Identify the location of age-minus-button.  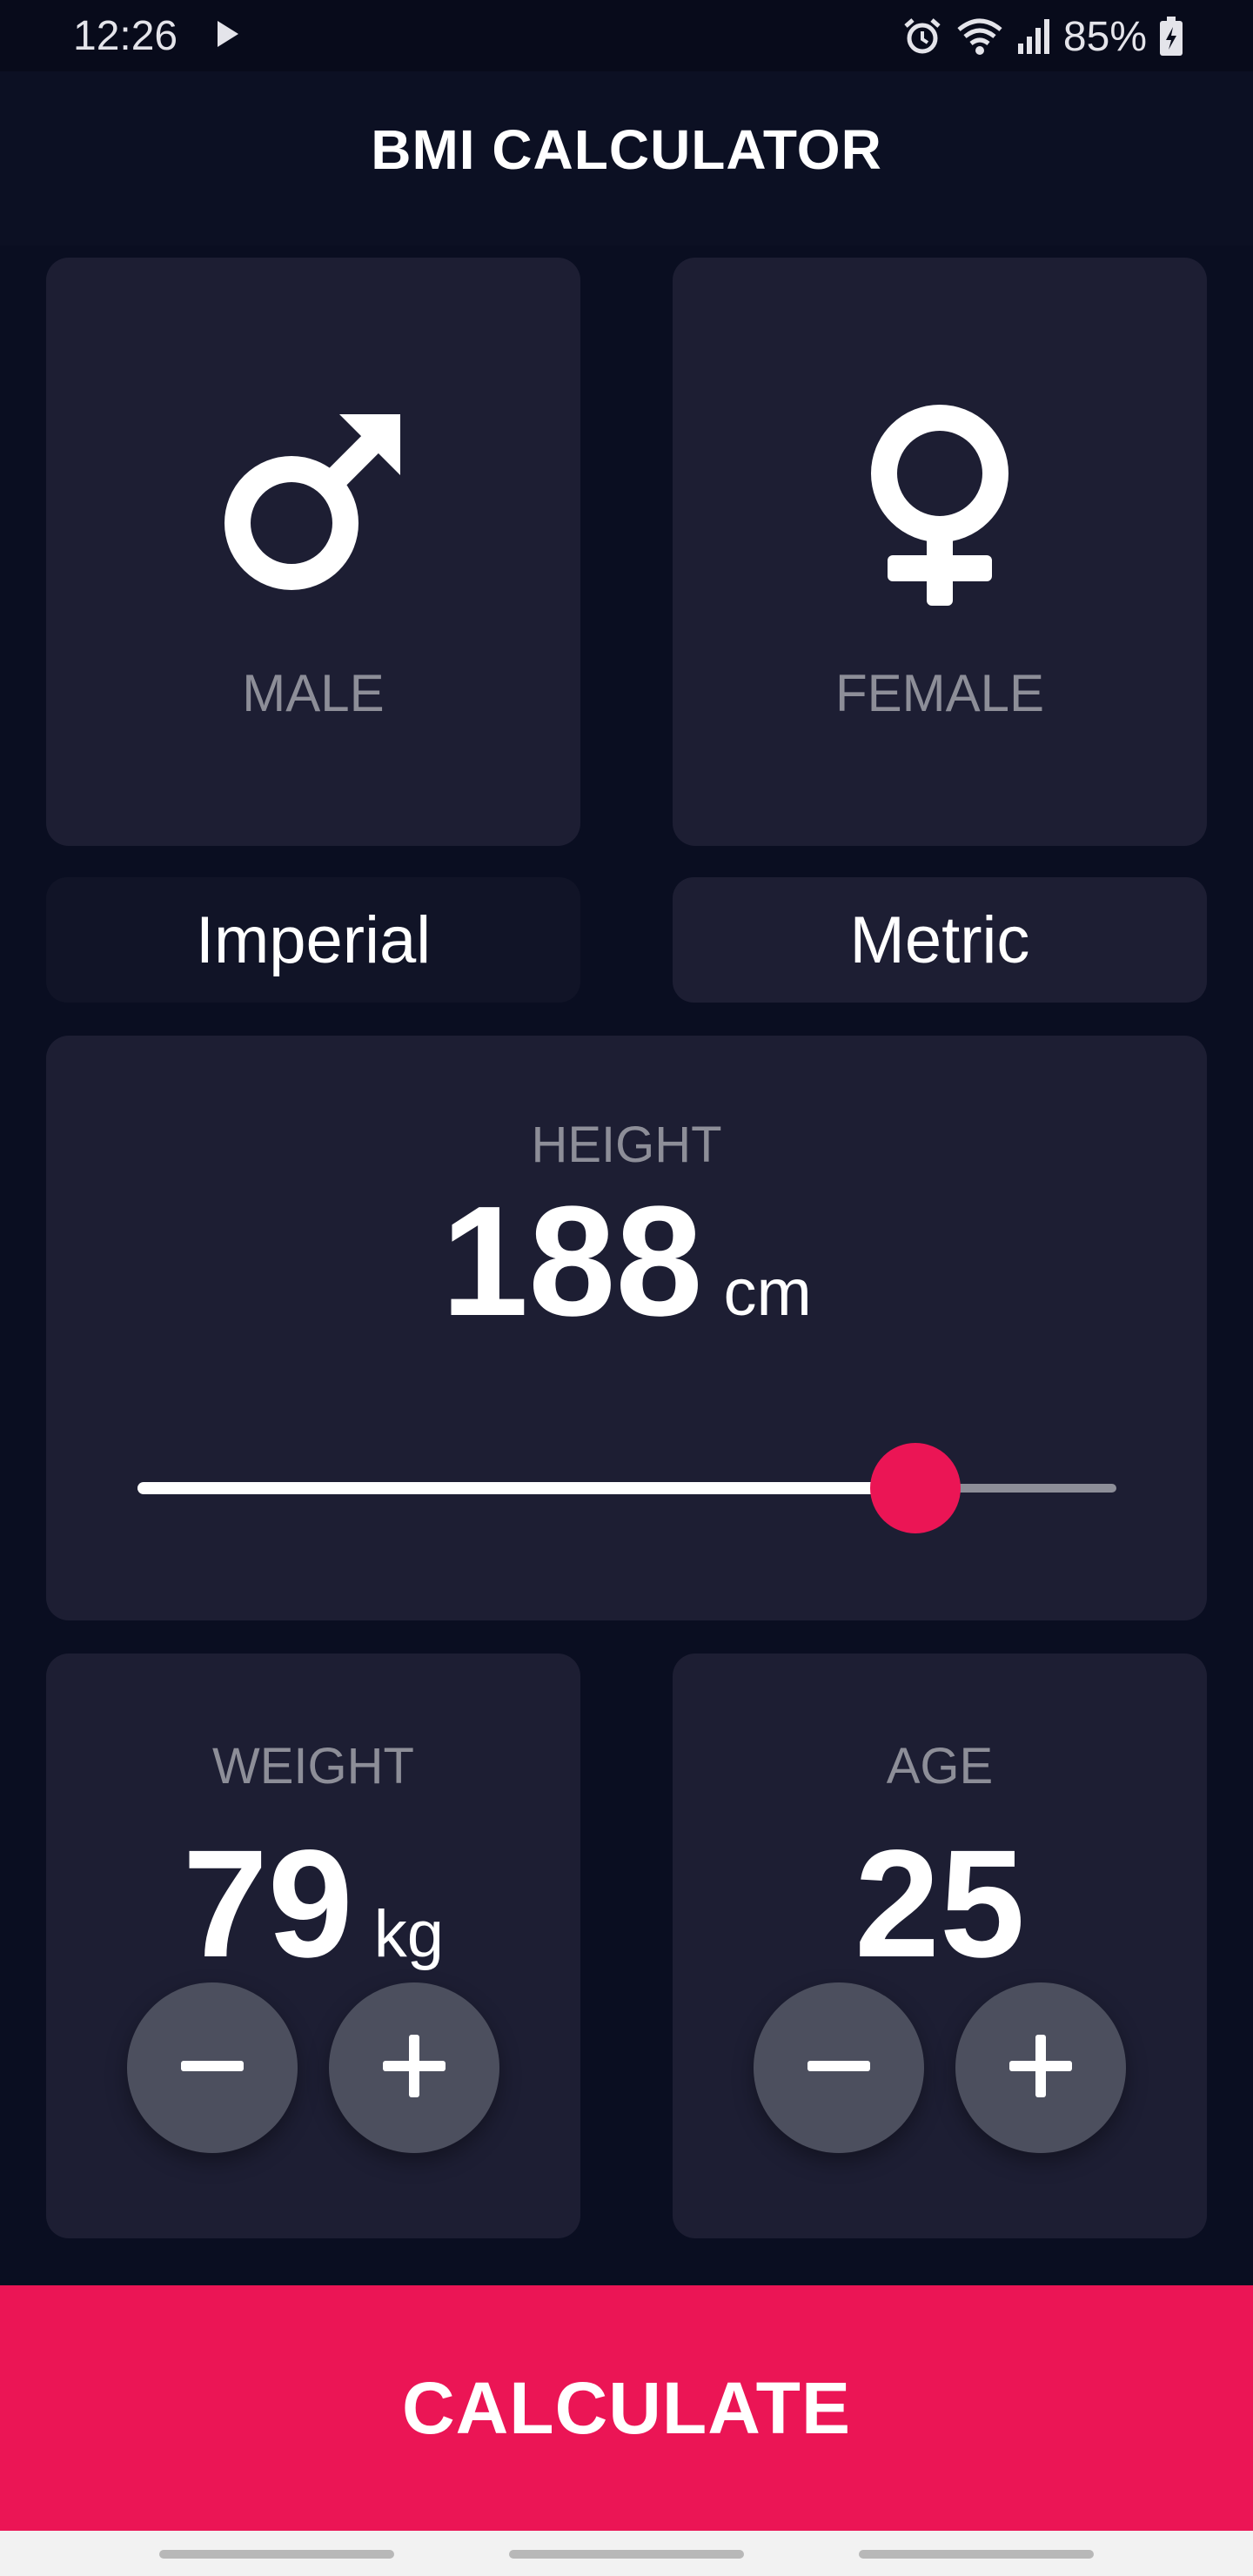
(839, 2067).